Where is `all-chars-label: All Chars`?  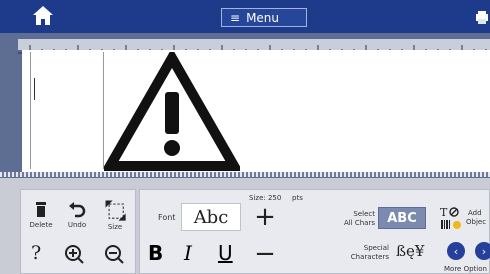
all-chars-label: All Chars is located at coordinates (359, 223).